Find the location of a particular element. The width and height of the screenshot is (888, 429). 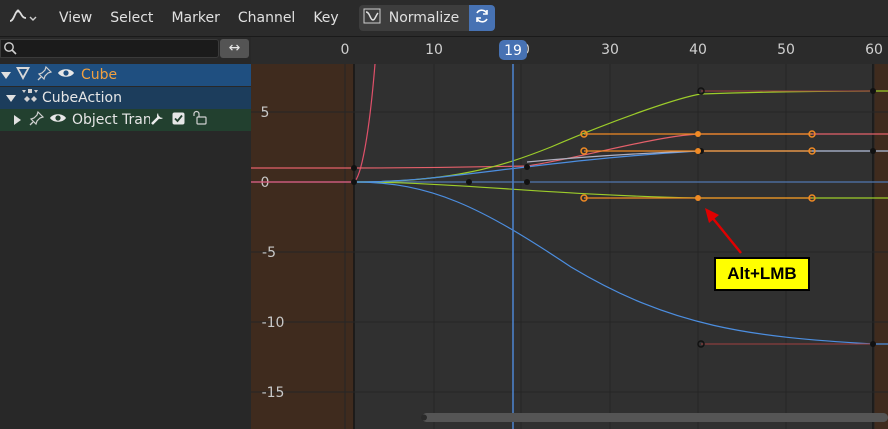

graph-editor-header: View Select Marker Channel Key Normalize is located at coordinates (444, 18).